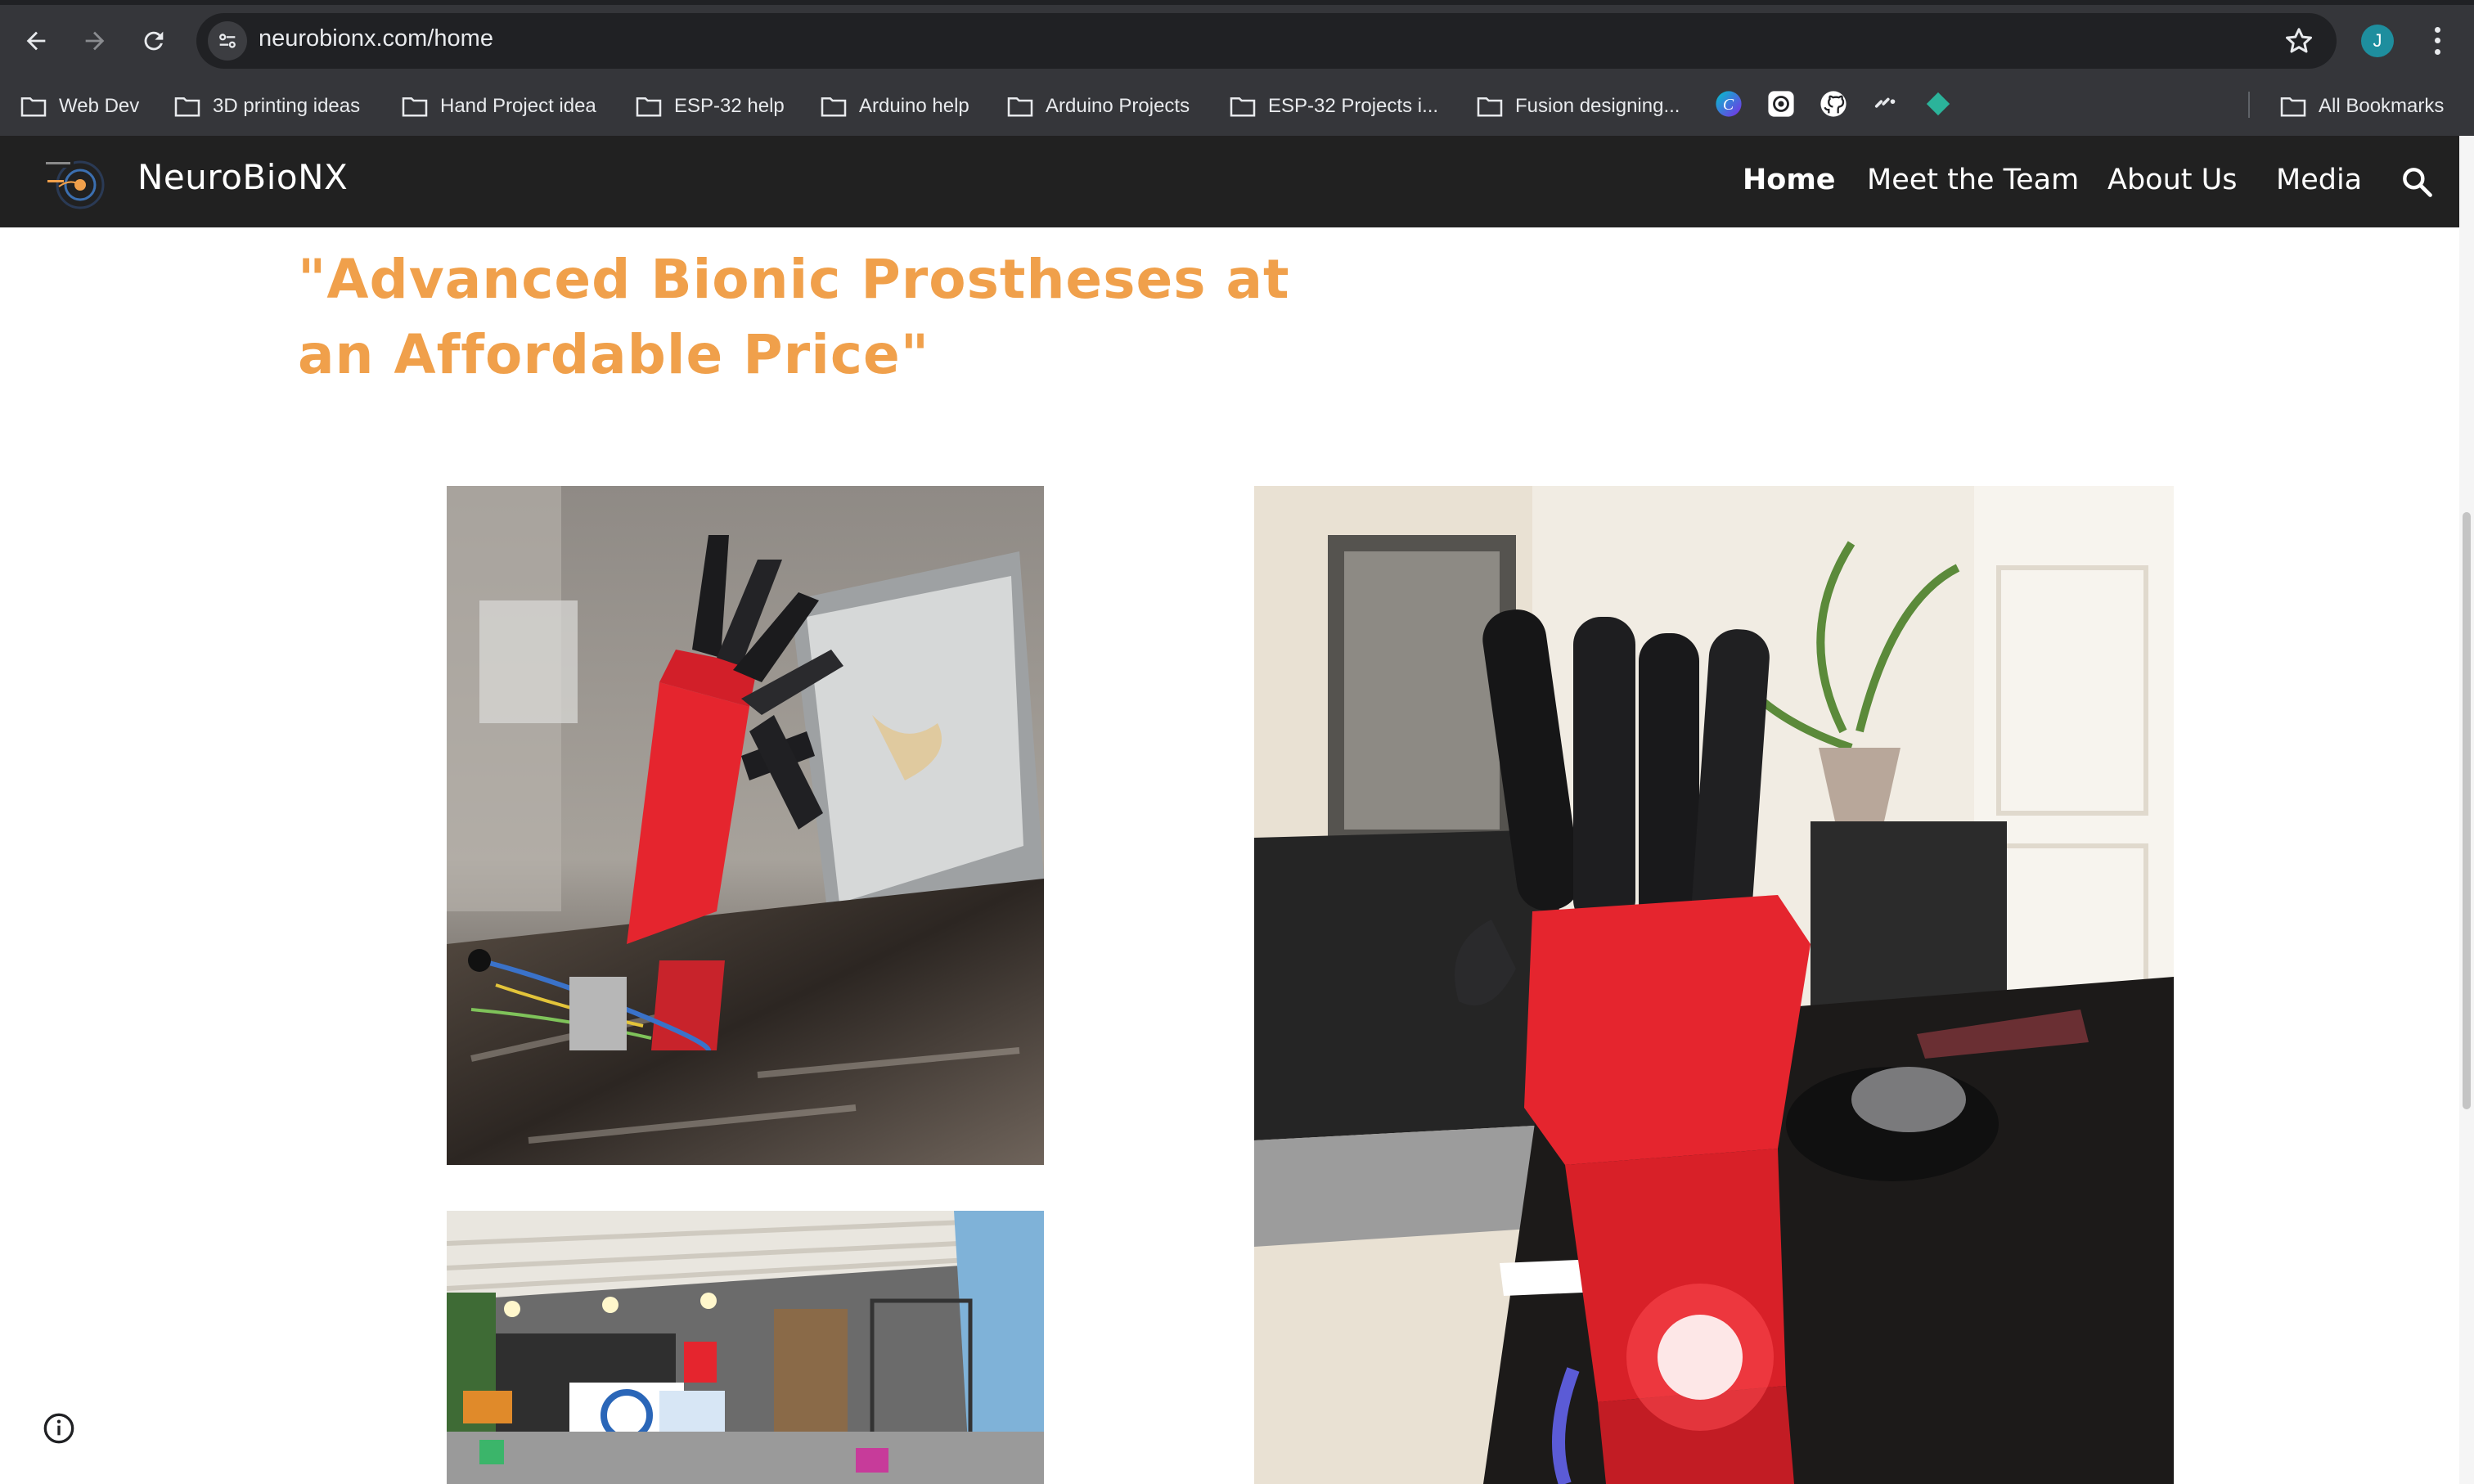 The height and width of the screenshot is (1484, 2474). Describe the element at coordinates (2299, 41) in the screenshot. I see `star-icon` at that location.